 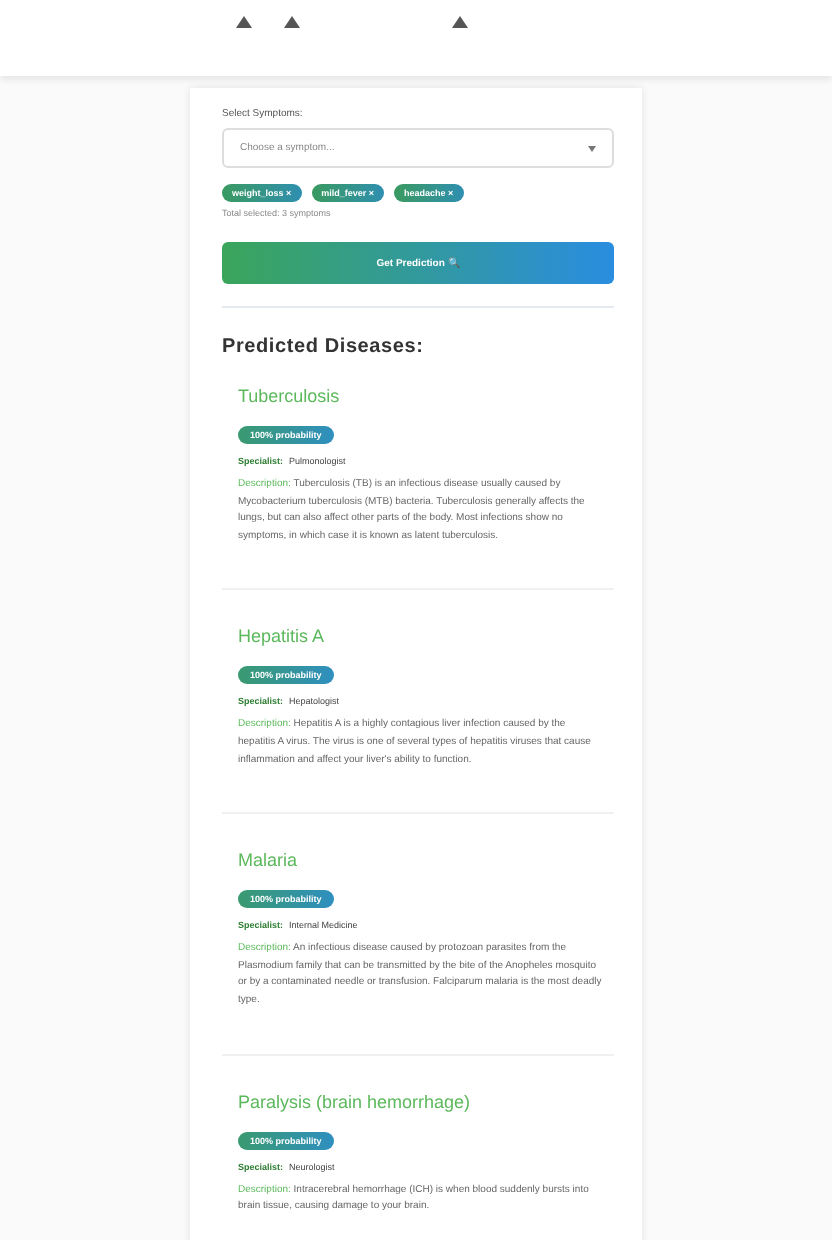 What do you see at coordinates (282, 636) in the screenshot?
I see `disease-name: Hepatitis A` at bounding box center [282, 636].